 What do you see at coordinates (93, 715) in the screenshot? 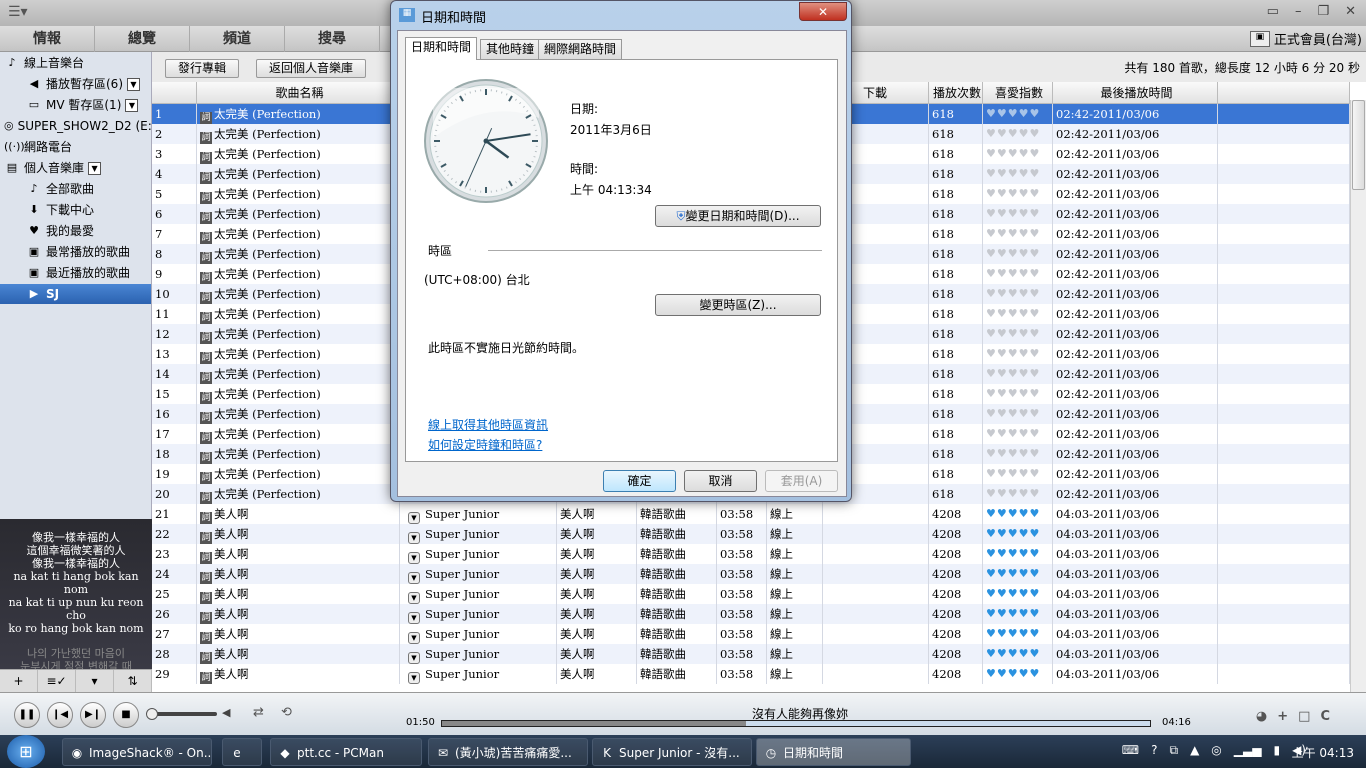
I see `next-button: ▶❙` at bounding box center [93, 715].